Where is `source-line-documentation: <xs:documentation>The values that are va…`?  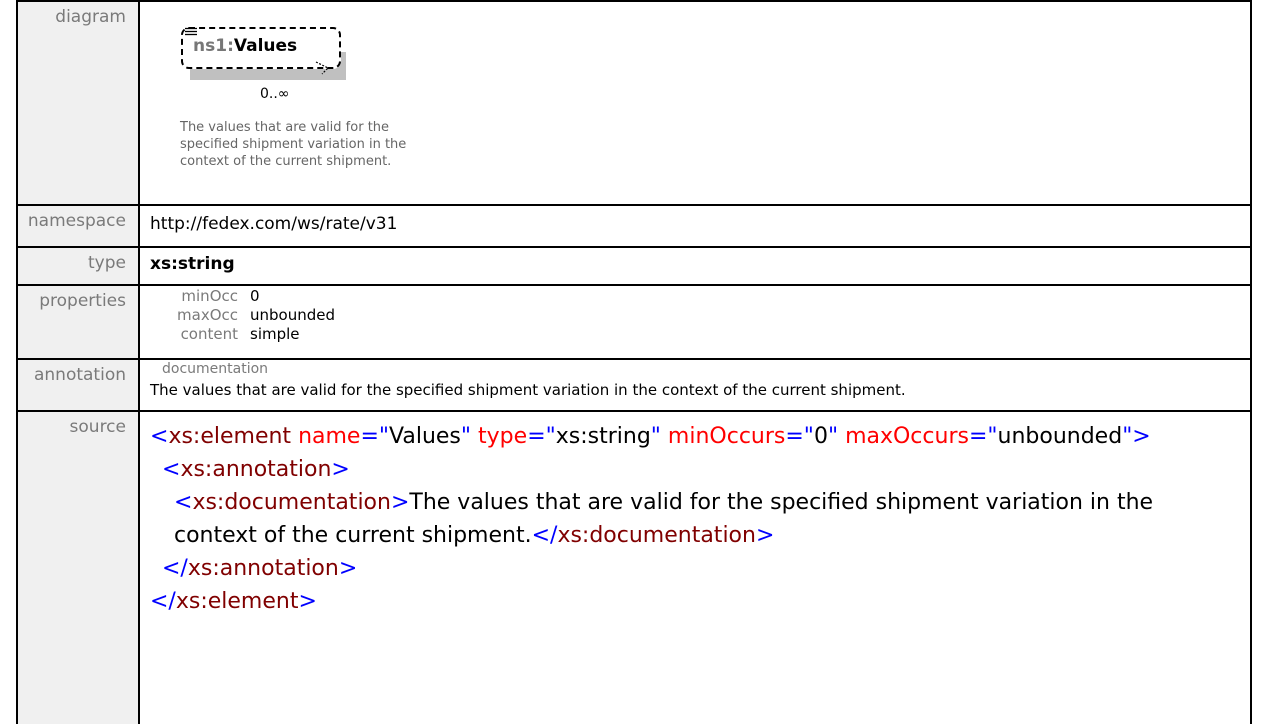
source-line-documentation: <xs:documentation>The values that are va… is located at coordinates (664, 519).